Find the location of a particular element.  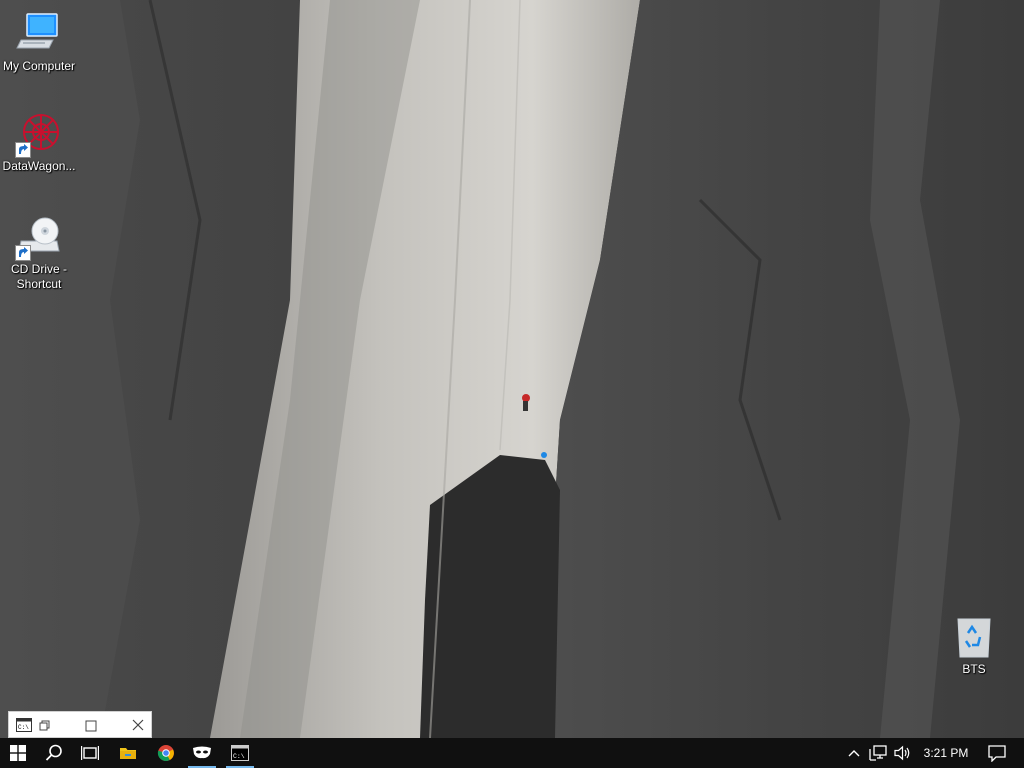

app-mask-button is located at coordinates (202, 753).